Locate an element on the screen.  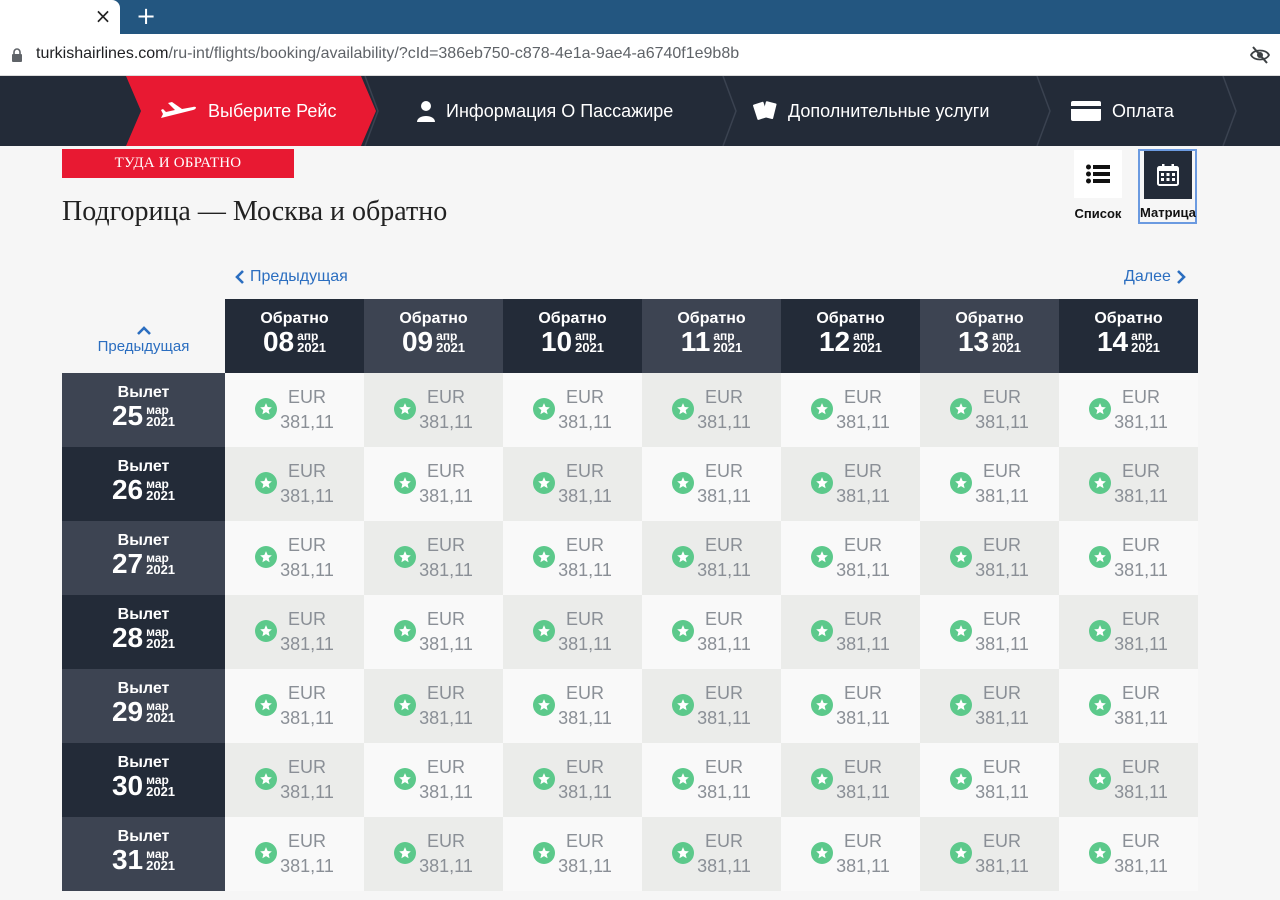
previous-departure-dates-link: Предыдущая is located at coordinates (143, 340).